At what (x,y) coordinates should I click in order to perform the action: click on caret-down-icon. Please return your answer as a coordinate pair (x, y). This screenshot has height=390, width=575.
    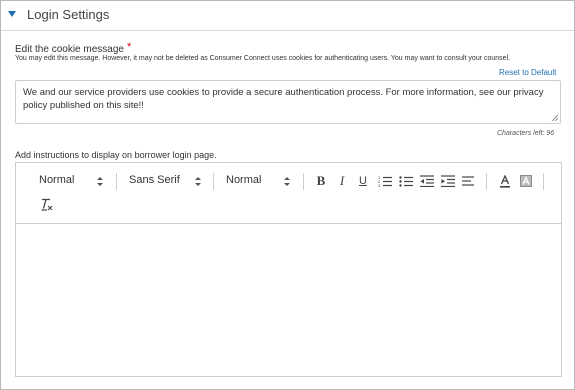
    Looking at the image, I should click on (12, 14).